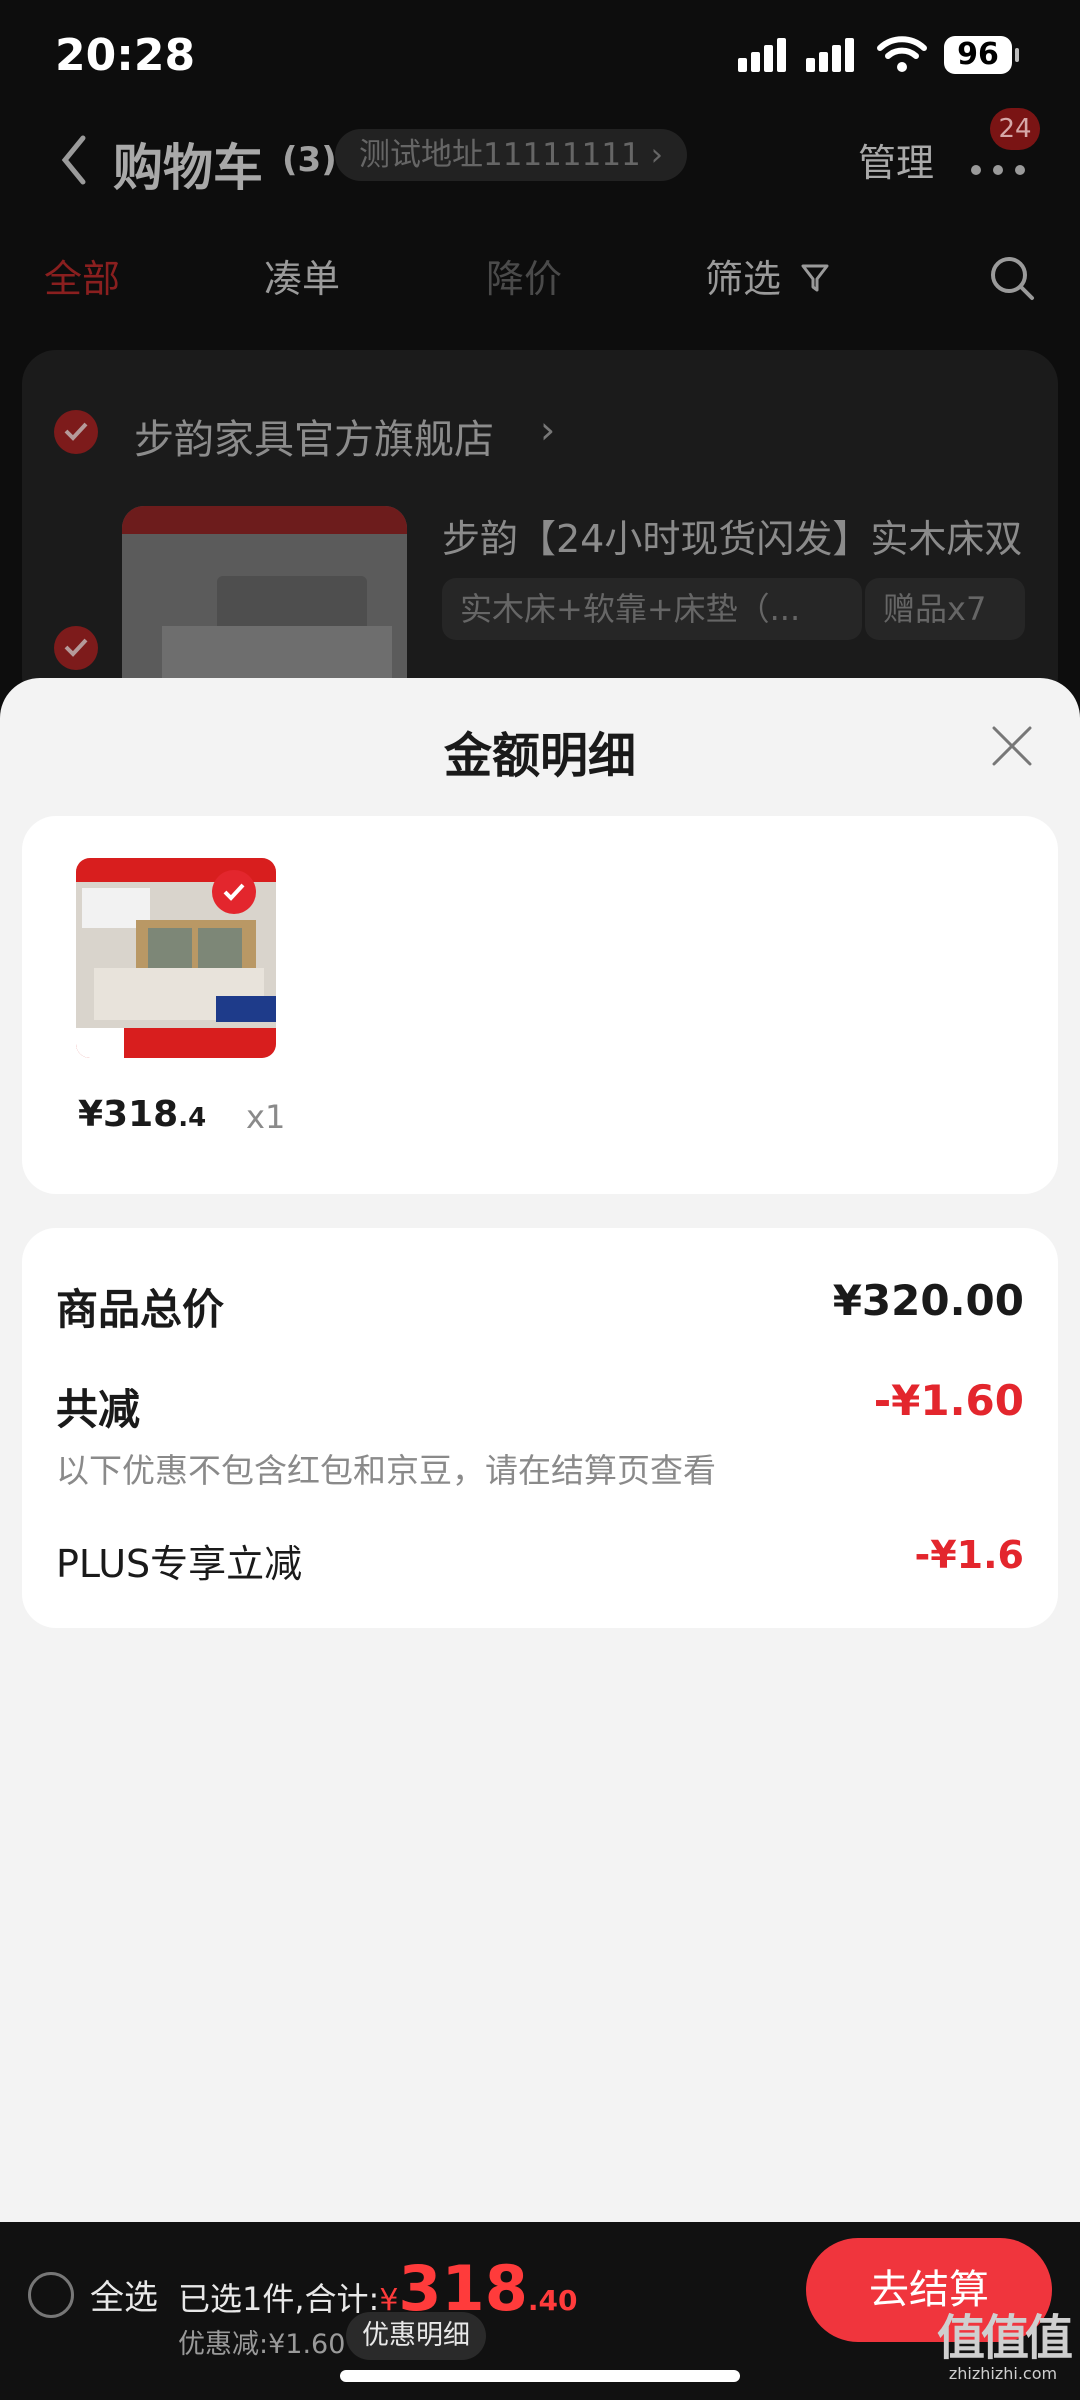 Image resolution: width=1080 pixels, height=2400 pixels. Describe the element at coordinates (140, 1309) in the screenshot. I see `total-price-label: 商品总价` at that location.